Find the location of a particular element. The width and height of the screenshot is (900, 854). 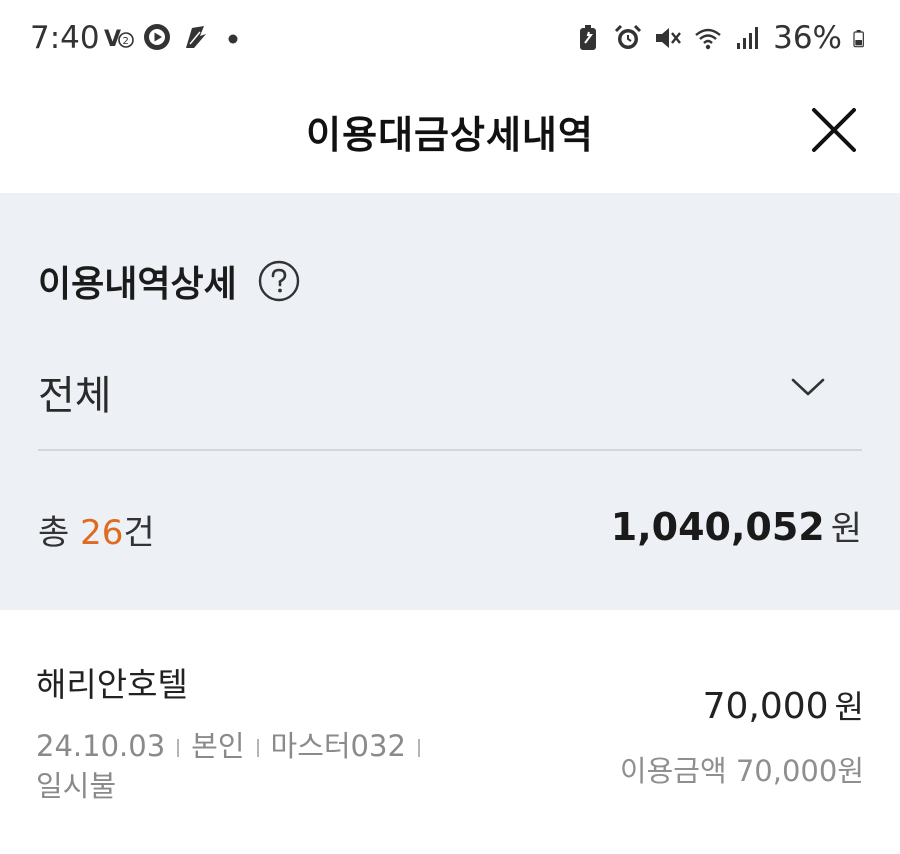

total-row: 총 26건 1,040,052 원 is located at coordinates (450, 527).